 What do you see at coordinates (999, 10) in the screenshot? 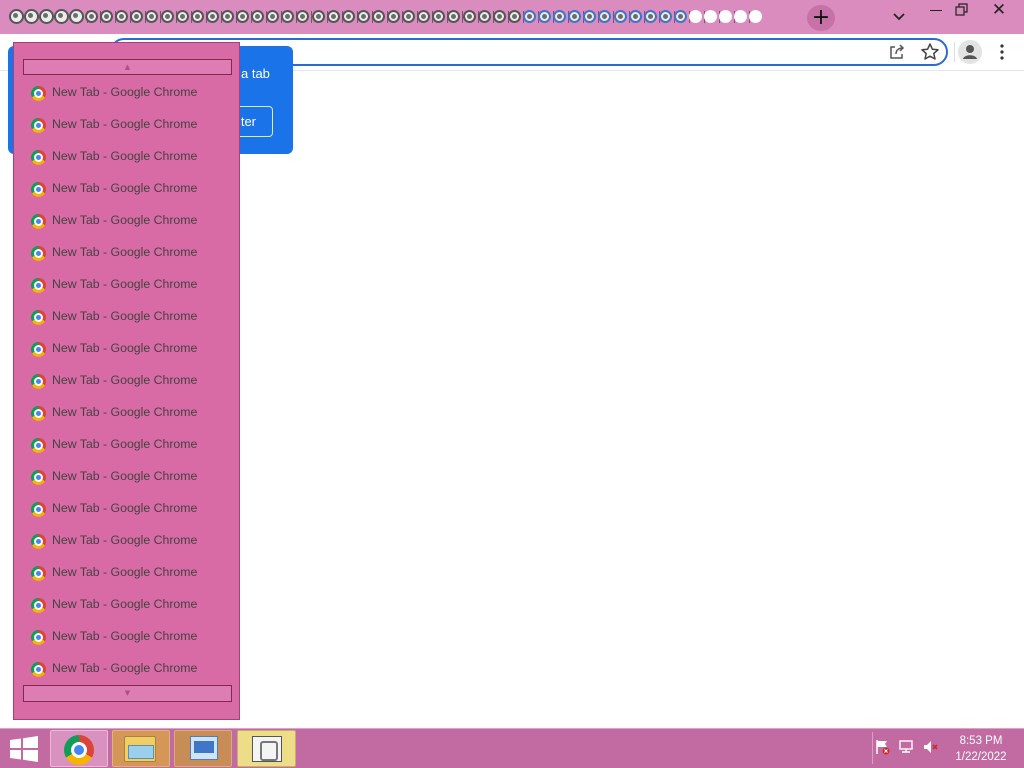
I see `close-icon: ✕` at bounding box center [999, 10].